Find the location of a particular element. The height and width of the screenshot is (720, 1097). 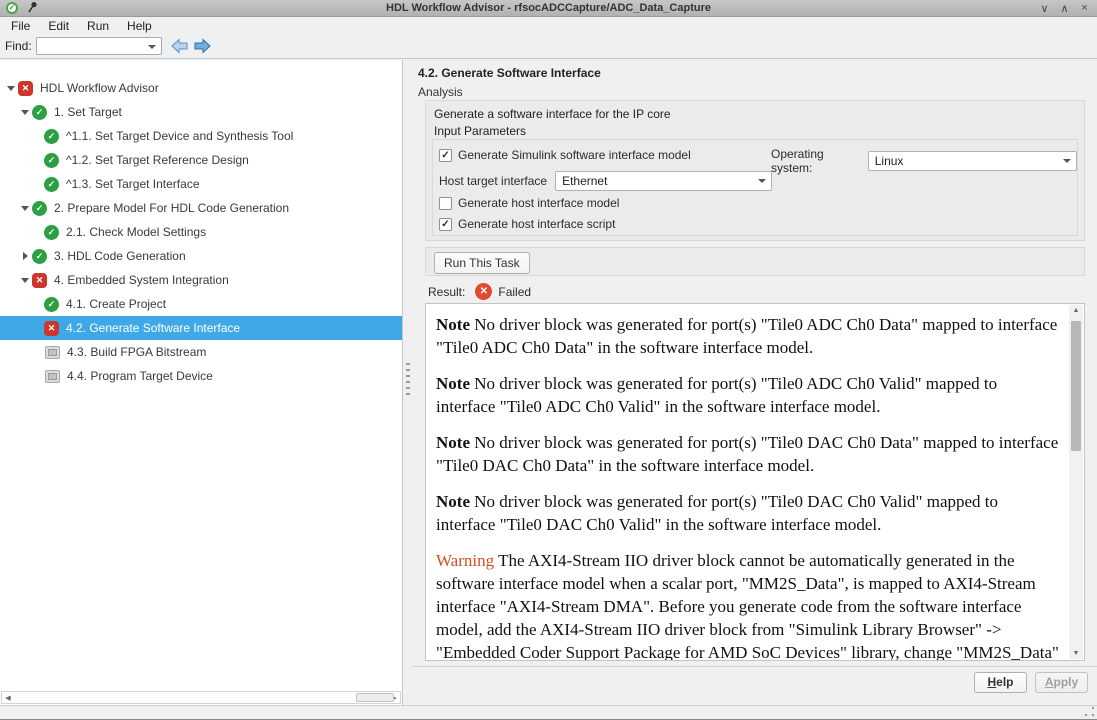

tree-item-create-project: ✓ 4.1. Create Project is located at coordinates (201, 304).